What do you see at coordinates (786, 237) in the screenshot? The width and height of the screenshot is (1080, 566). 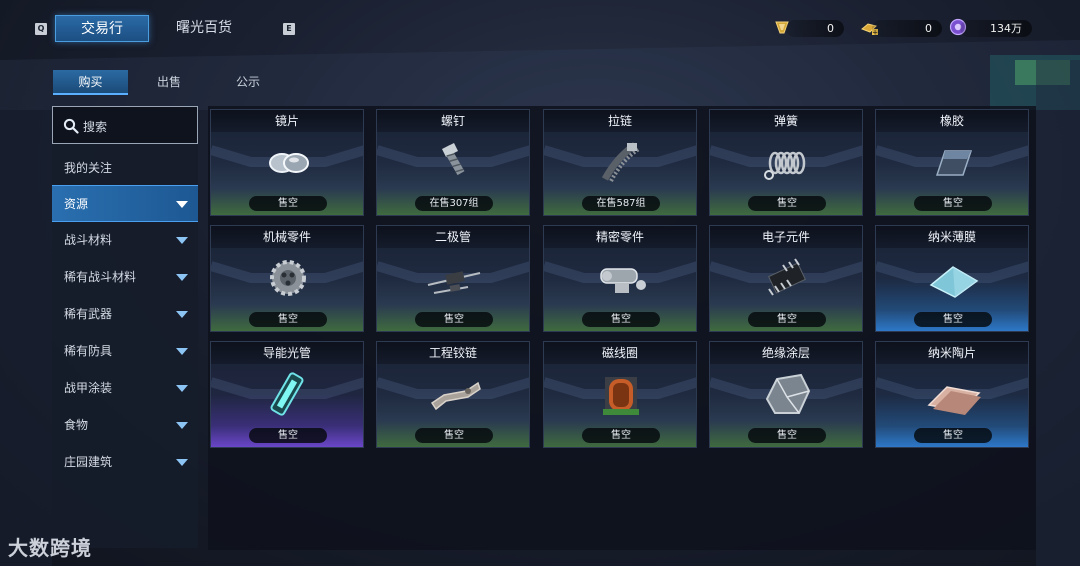 I see `item-name: 电子元件` at bounding box center [786, 237].